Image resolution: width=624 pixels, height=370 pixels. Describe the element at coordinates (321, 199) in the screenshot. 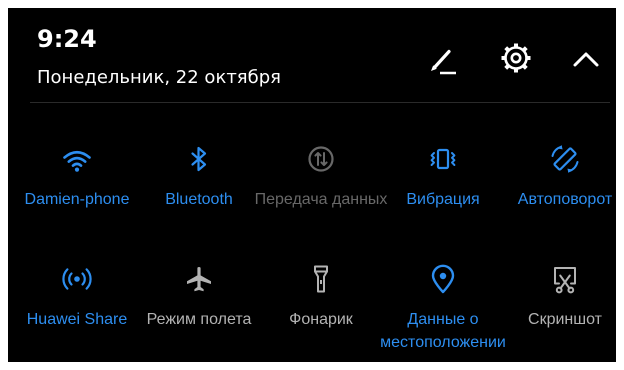

I see `toggle-label: Передача данных` at that location.